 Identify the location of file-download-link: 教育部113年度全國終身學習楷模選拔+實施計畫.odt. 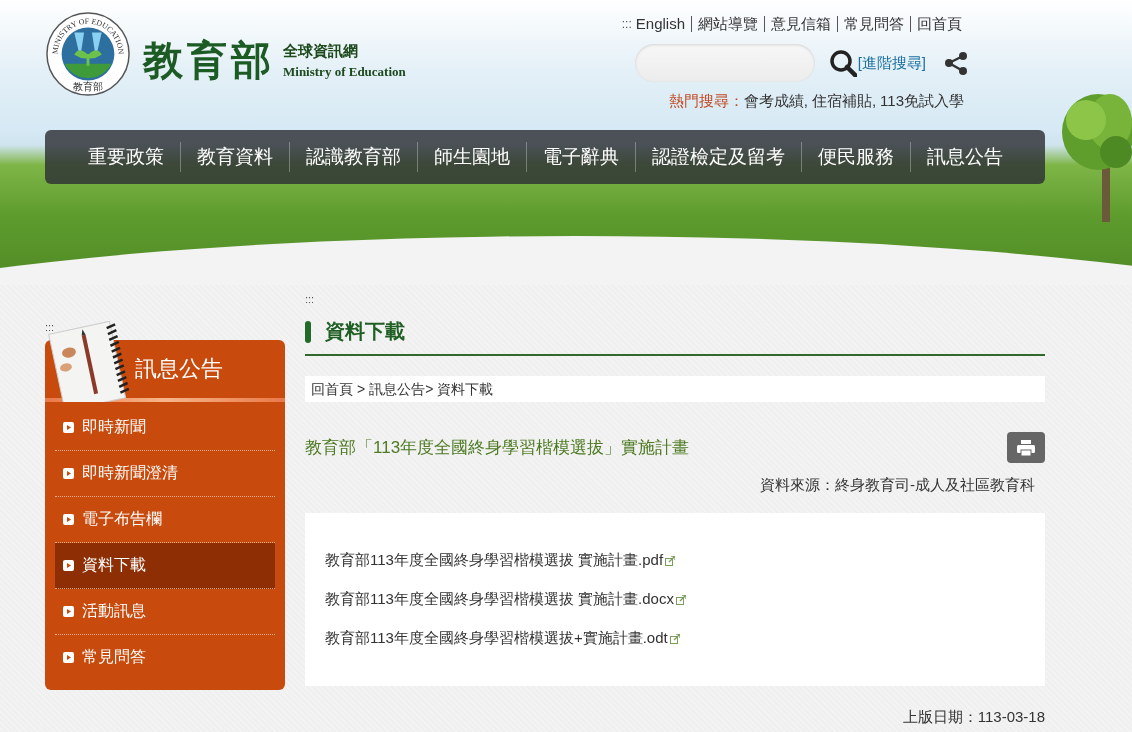
(675, 638).